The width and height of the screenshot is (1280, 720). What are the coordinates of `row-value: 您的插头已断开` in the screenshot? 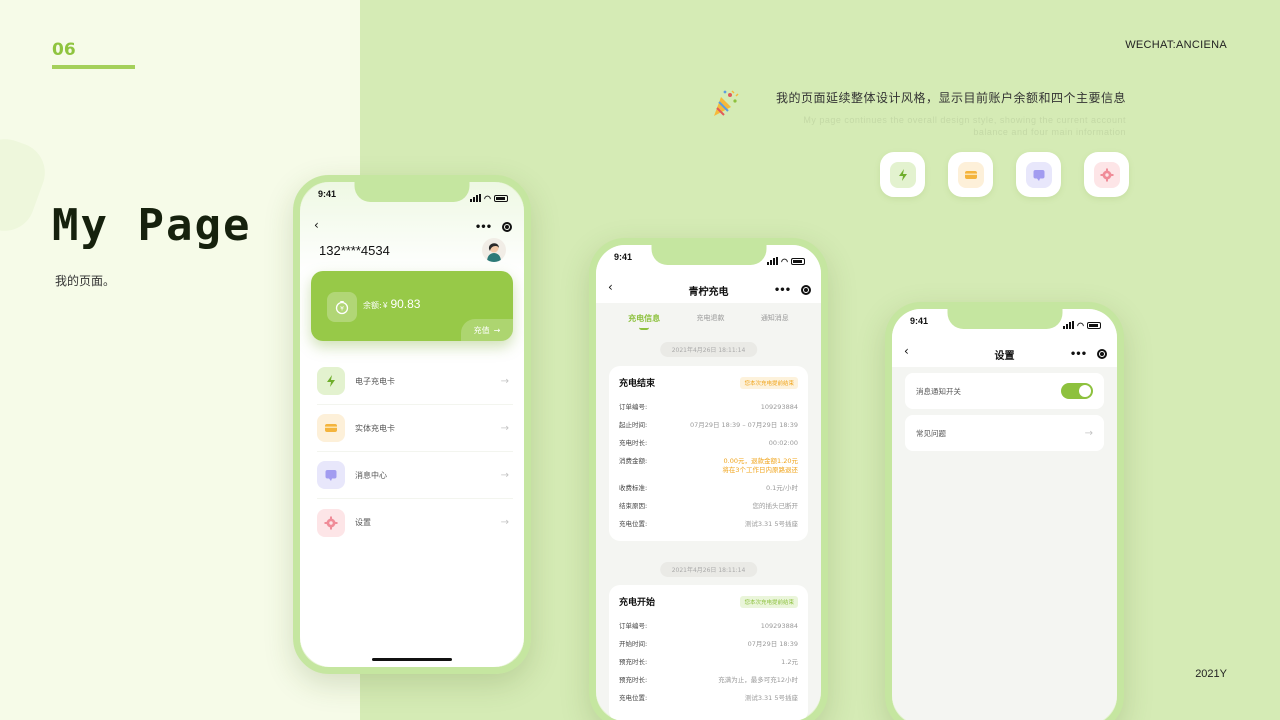 It's located at (775, 506).